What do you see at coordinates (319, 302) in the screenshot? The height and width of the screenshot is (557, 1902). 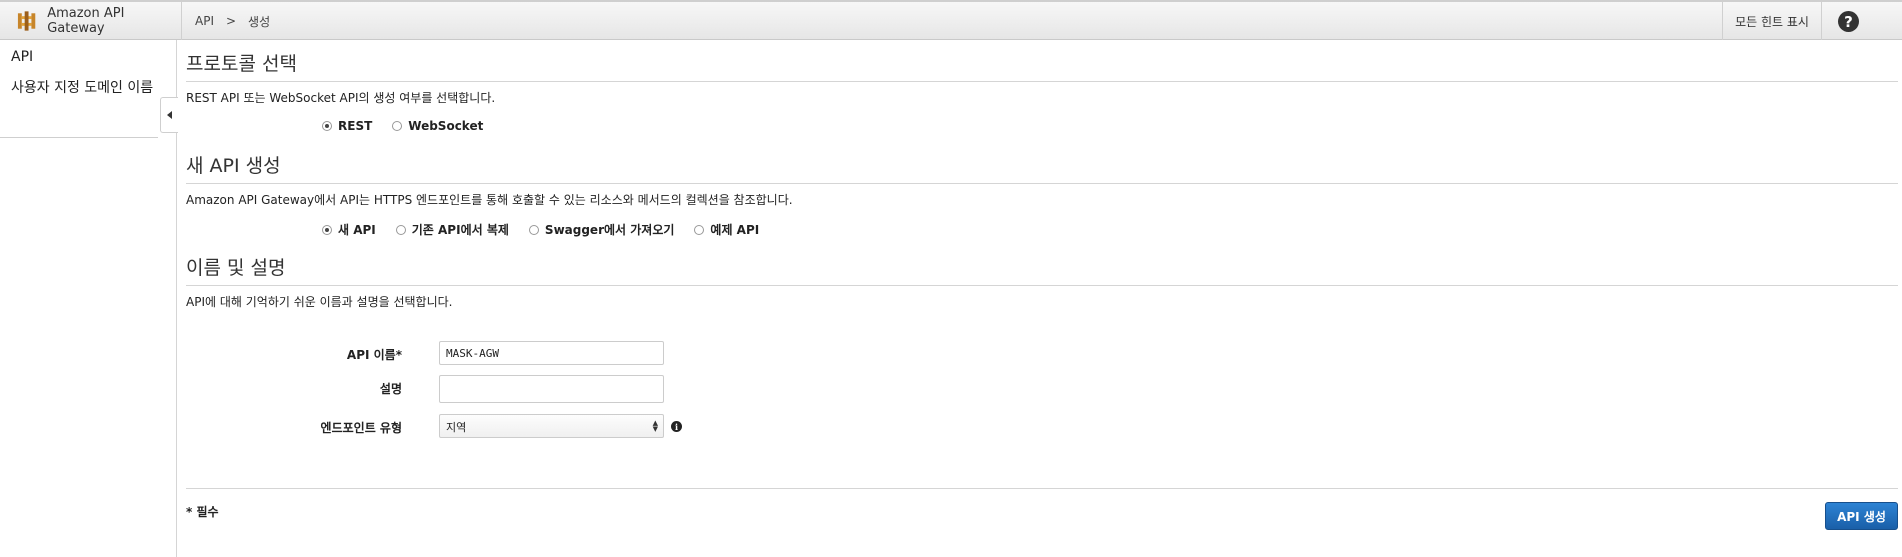 I see `name-section-description: API에 대해 기억하기 쉬운 이름과 설명을 선택합니다.` at bounding box center [319, 302].